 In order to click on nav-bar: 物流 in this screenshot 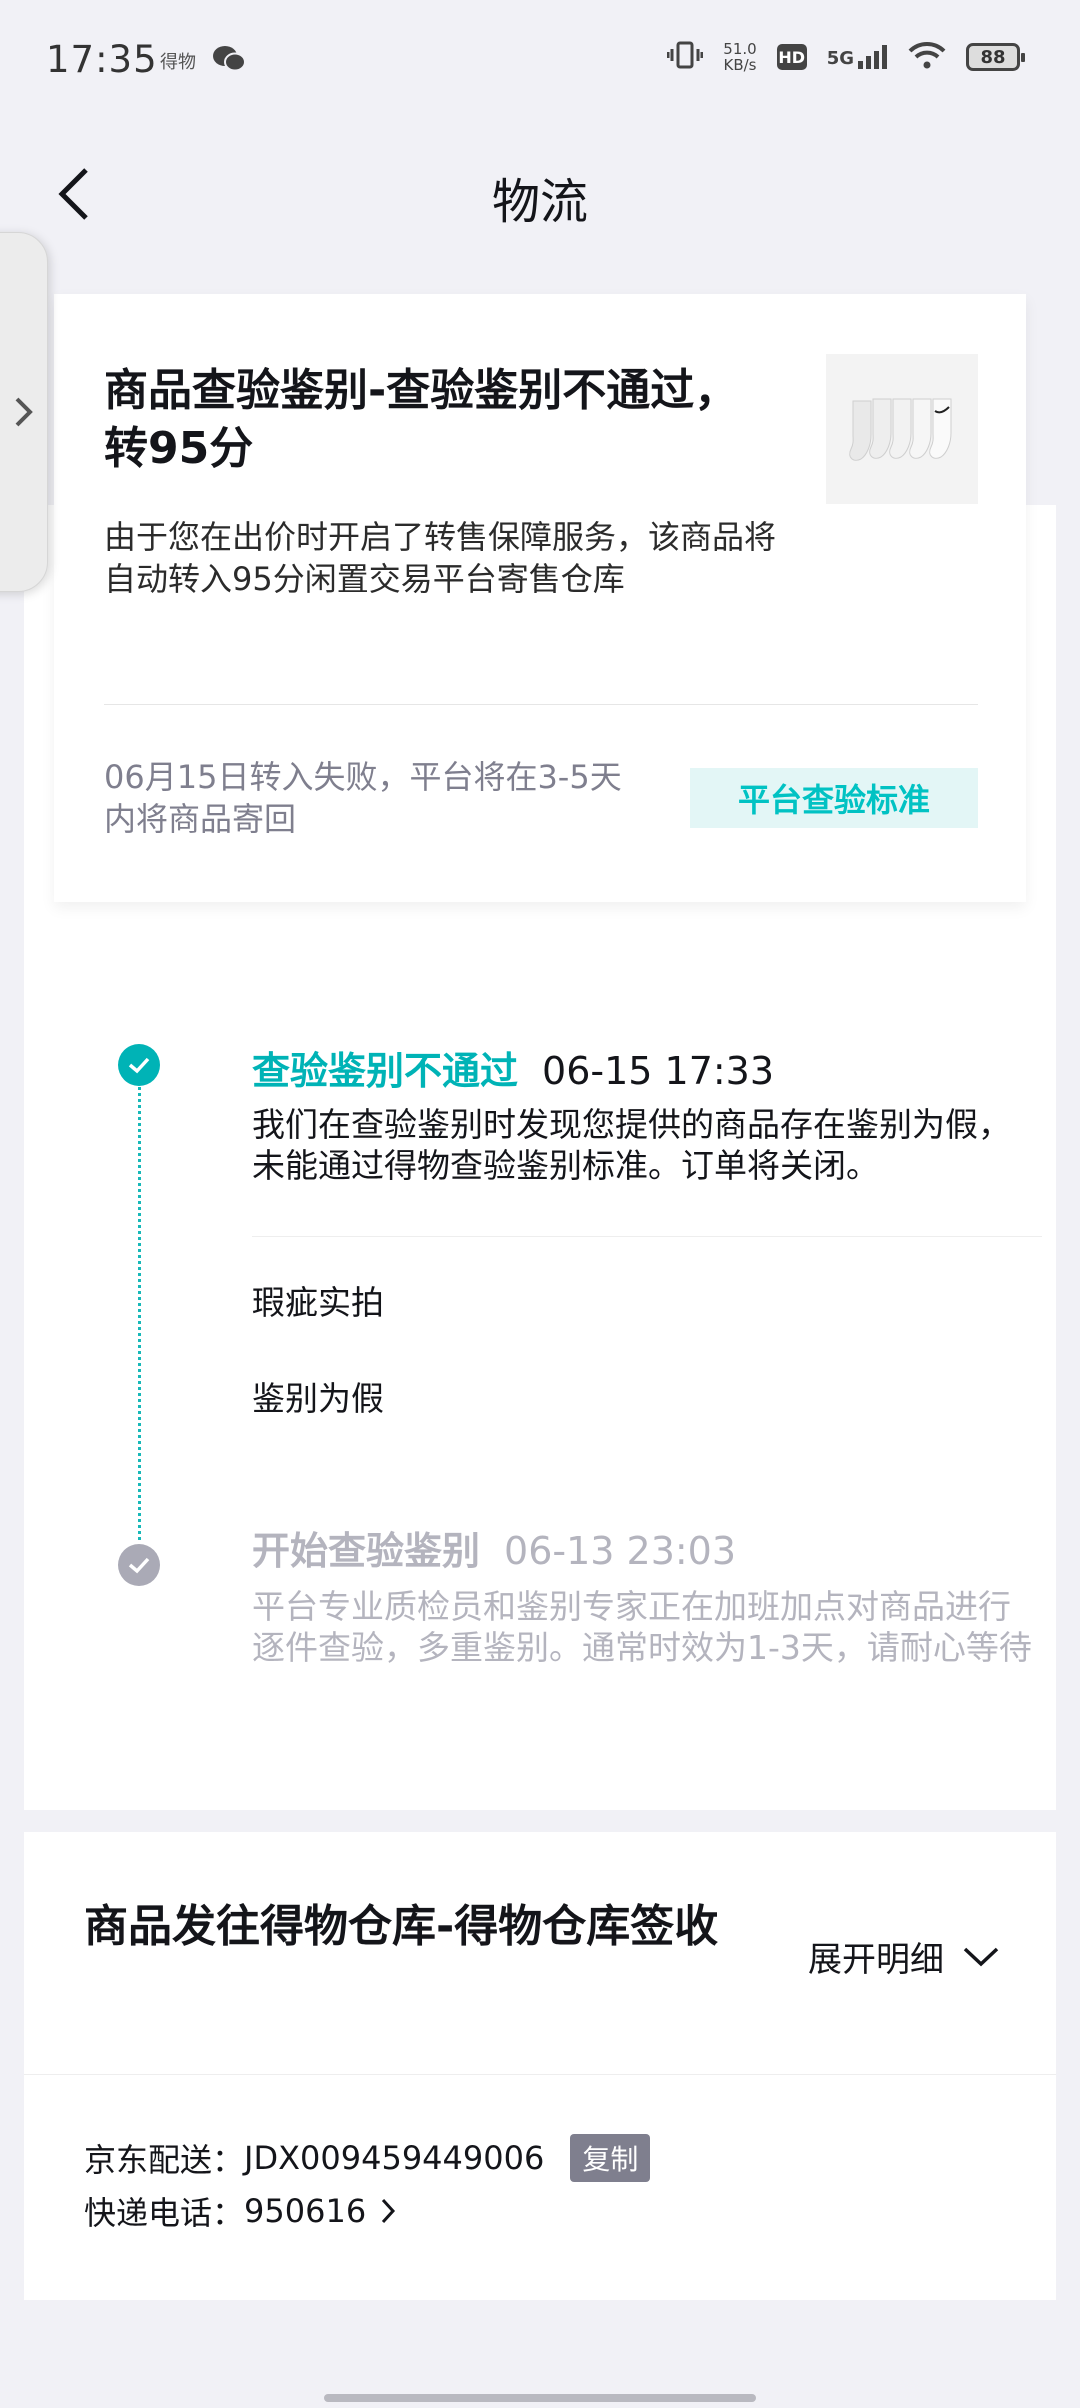, I will do `click(540, 195)`.